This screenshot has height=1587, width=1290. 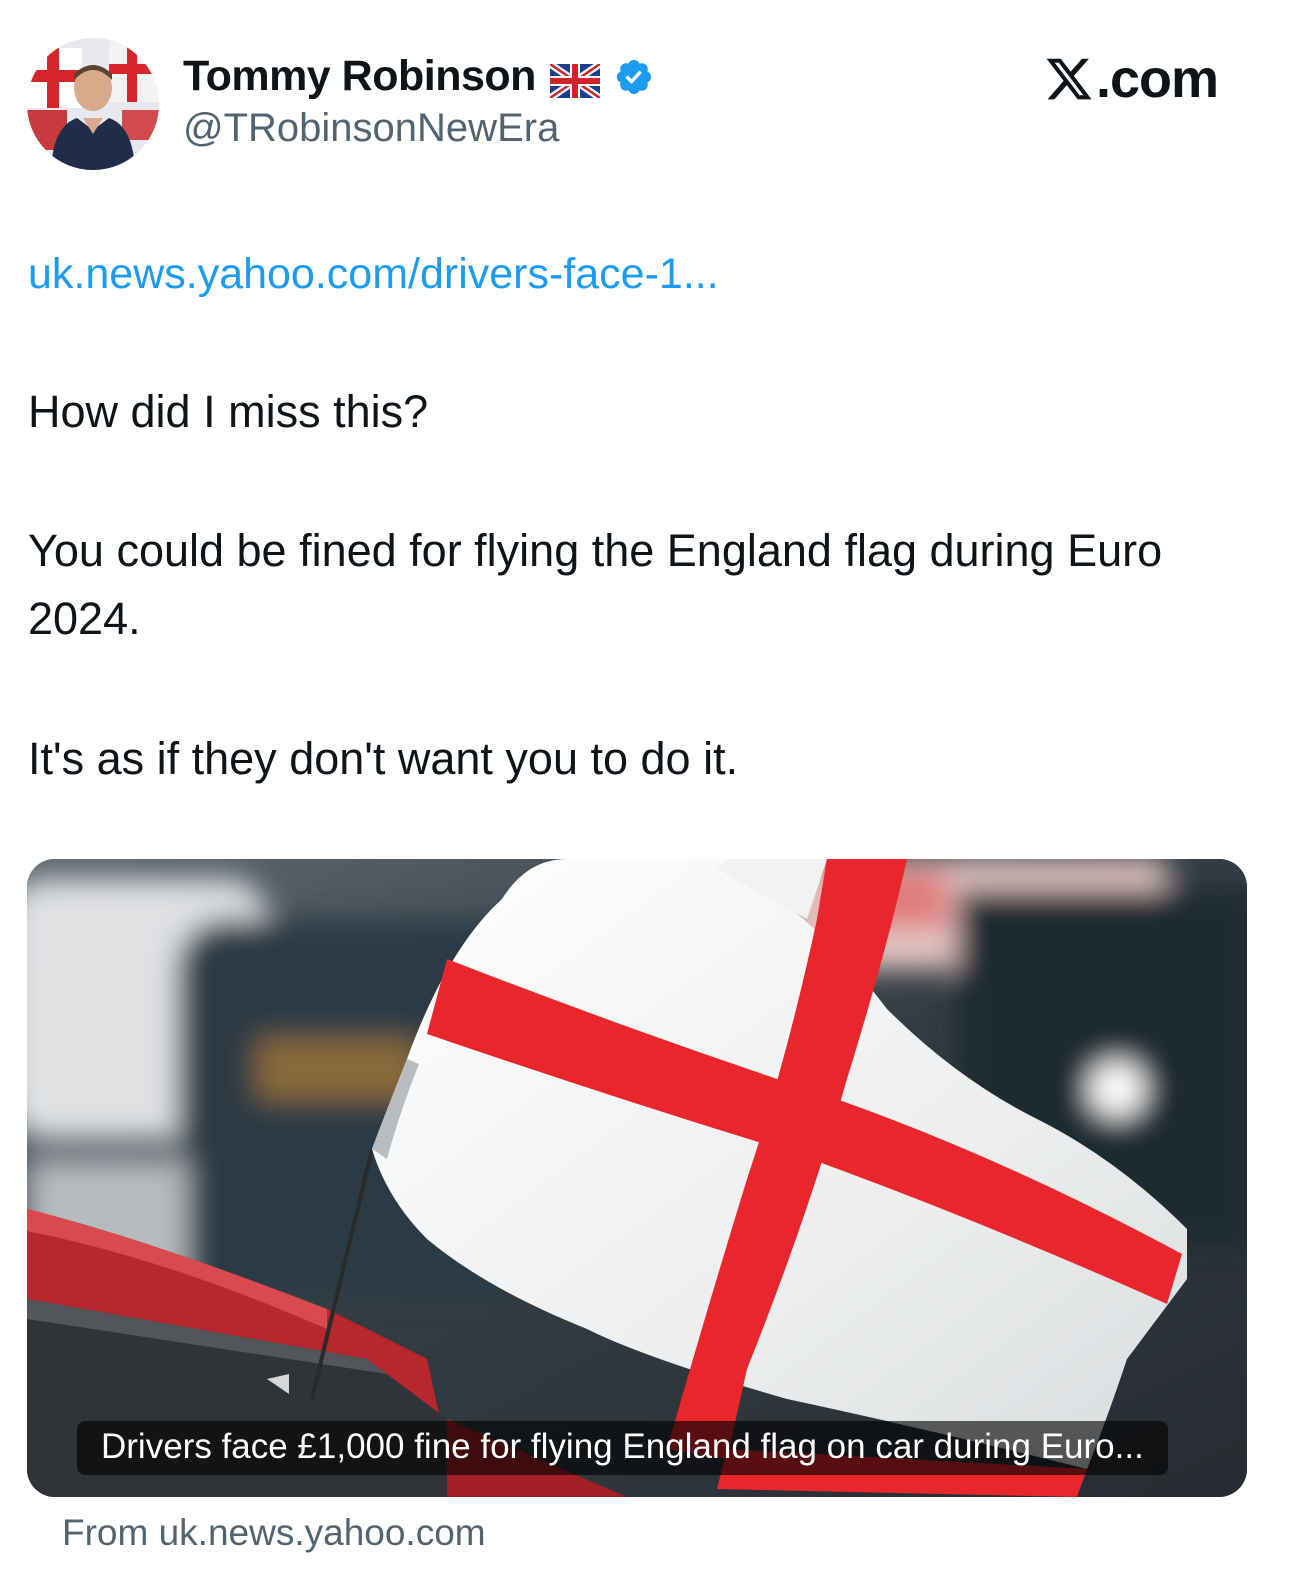 What do you see at coordinates (228, 411) in the screenshot?
I see `tweet-text-line-1: How did I miss this?` at bounding box center [228, 411].